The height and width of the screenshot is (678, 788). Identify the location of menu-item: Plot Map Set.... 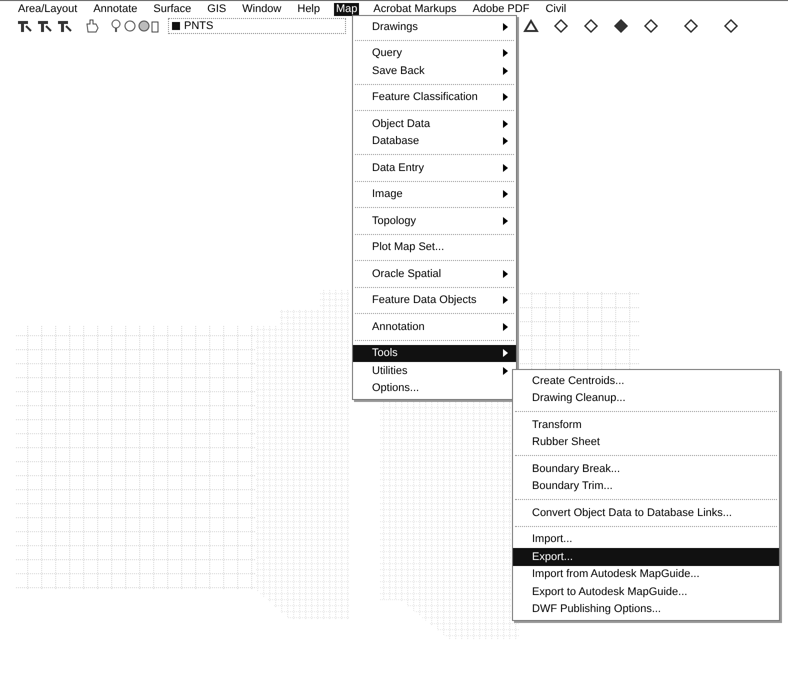
(434, 247).